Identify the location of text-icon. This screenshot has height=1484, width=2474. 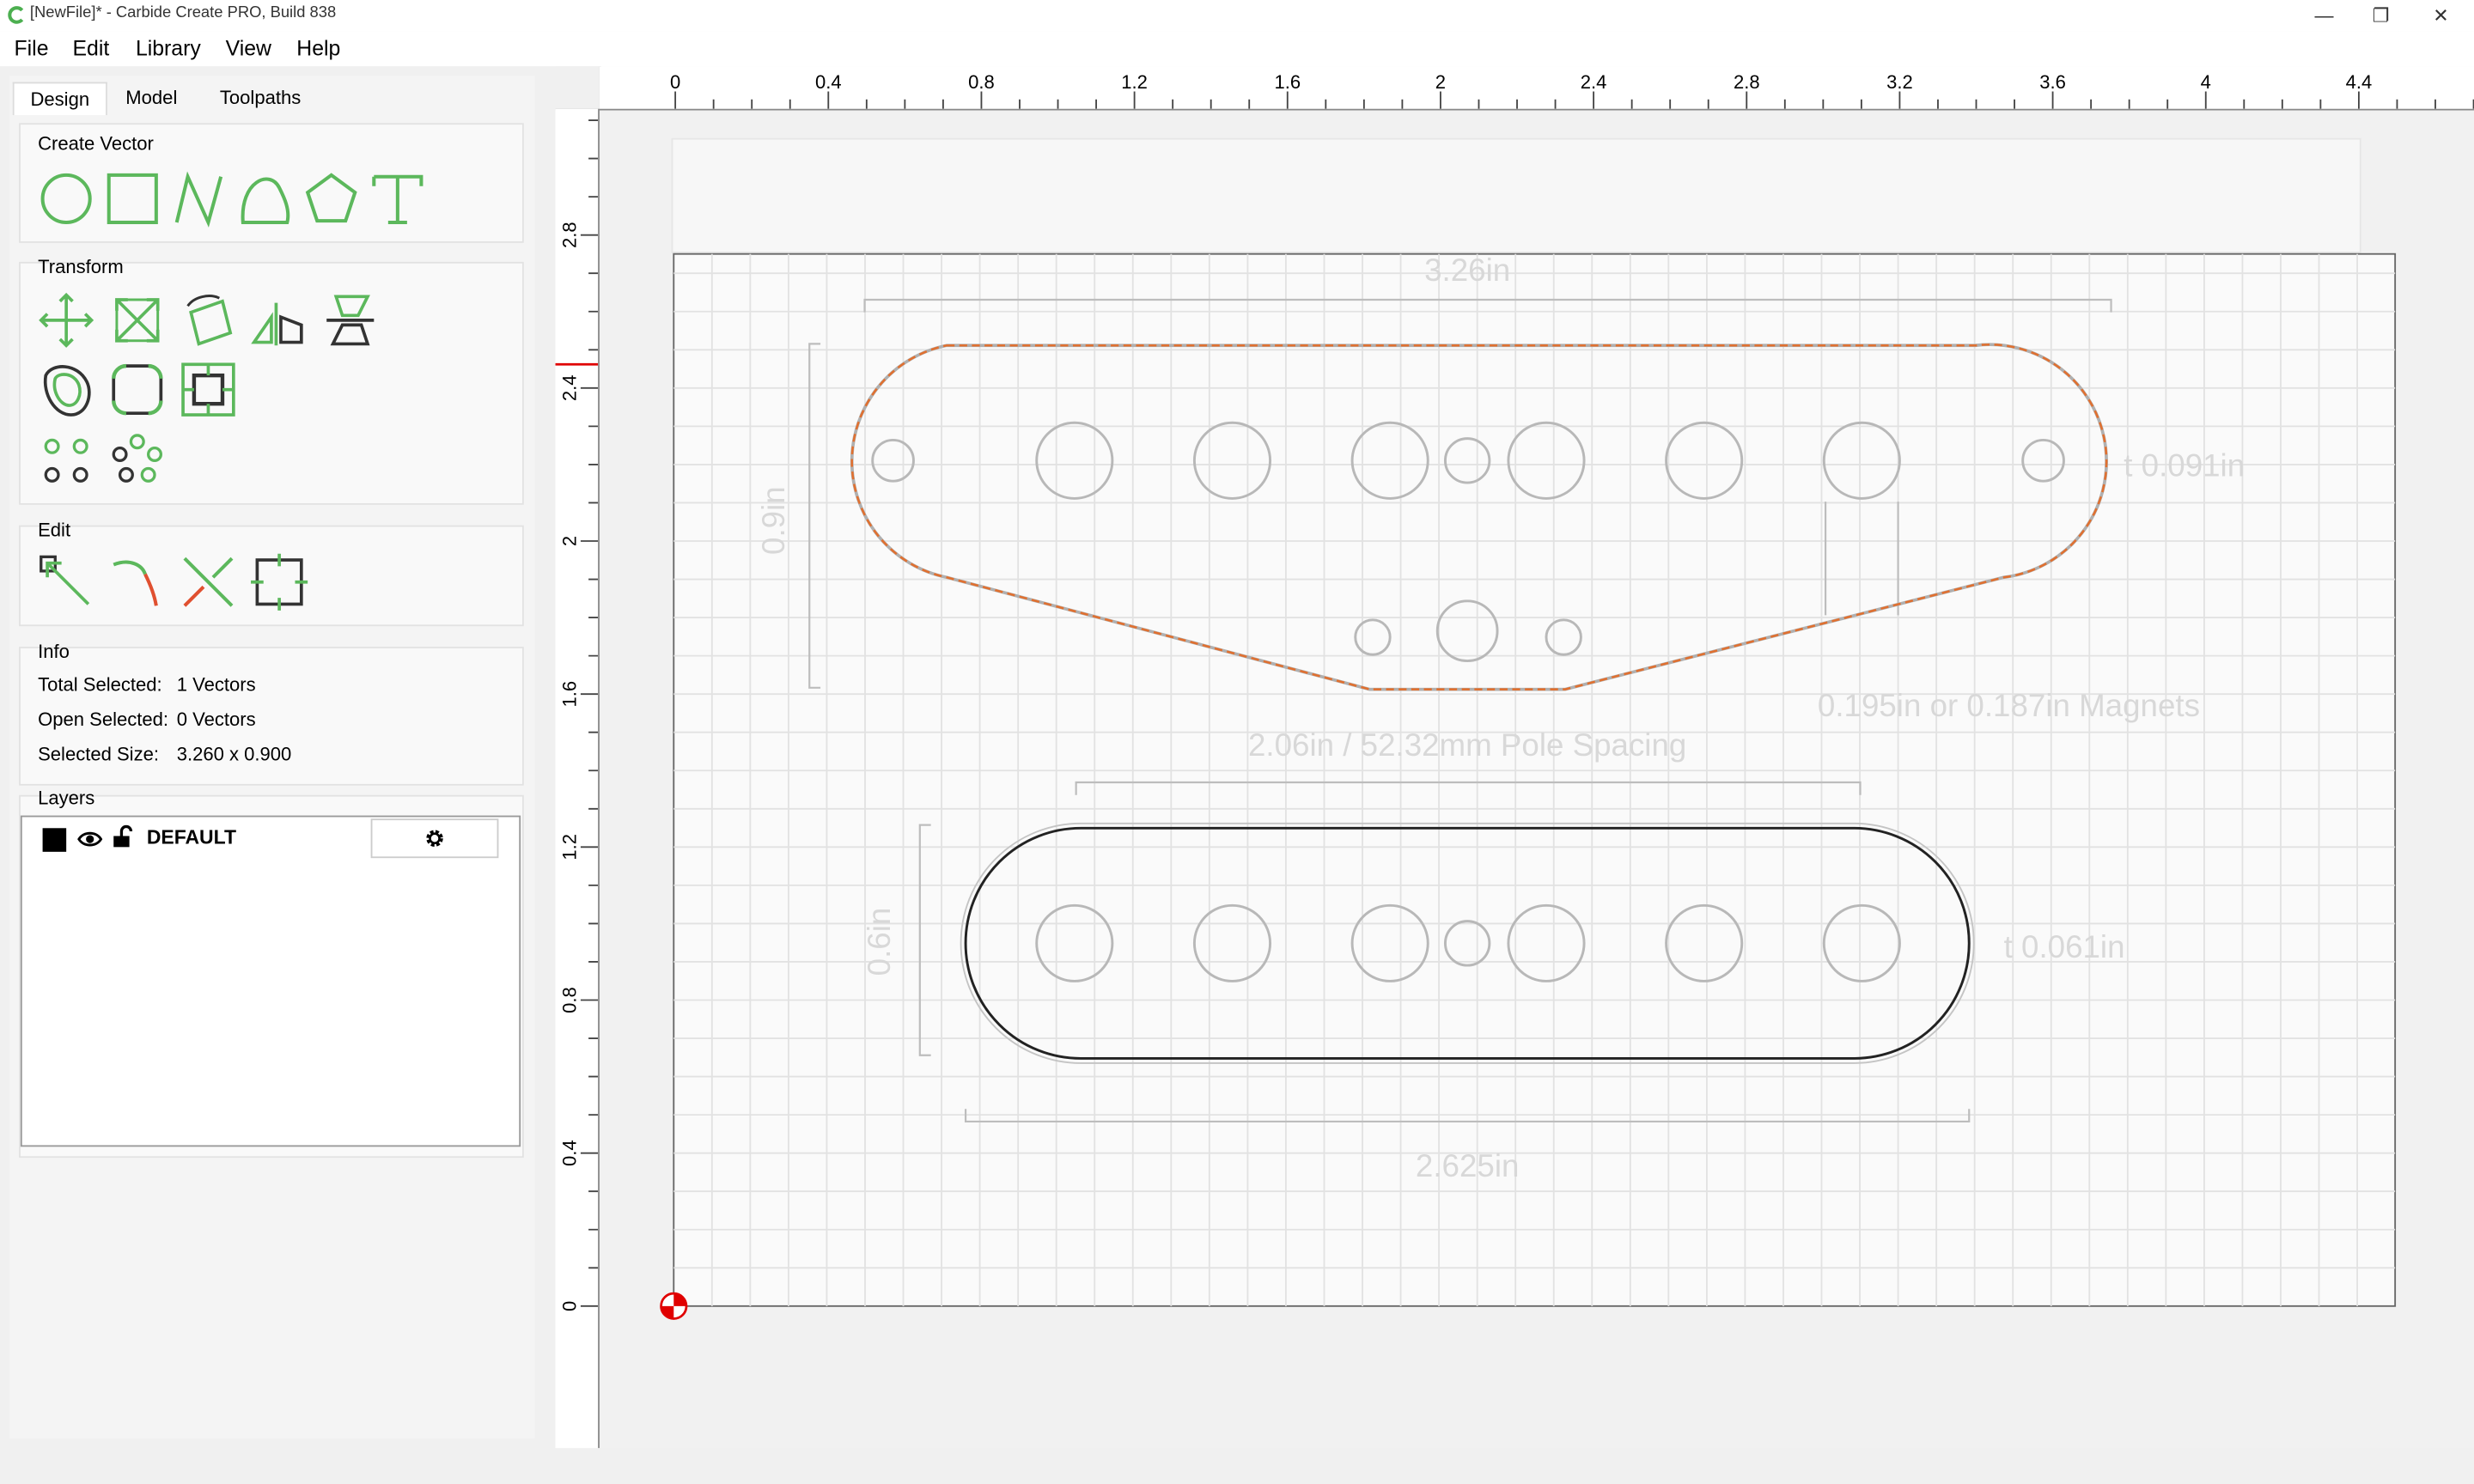
(398, 199).